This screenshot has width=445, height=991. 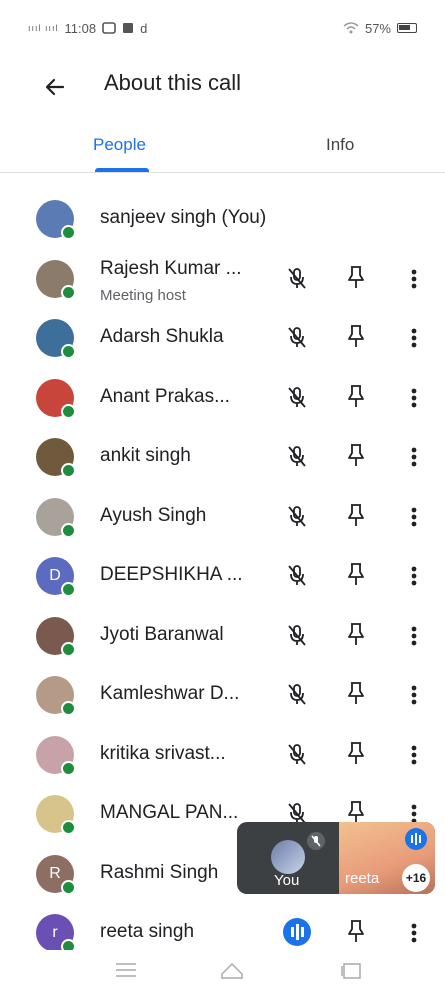 What do you see at coordinates (109, 28) in the screenshot?
I see `cast-icon` at bounding box center [109, 28].